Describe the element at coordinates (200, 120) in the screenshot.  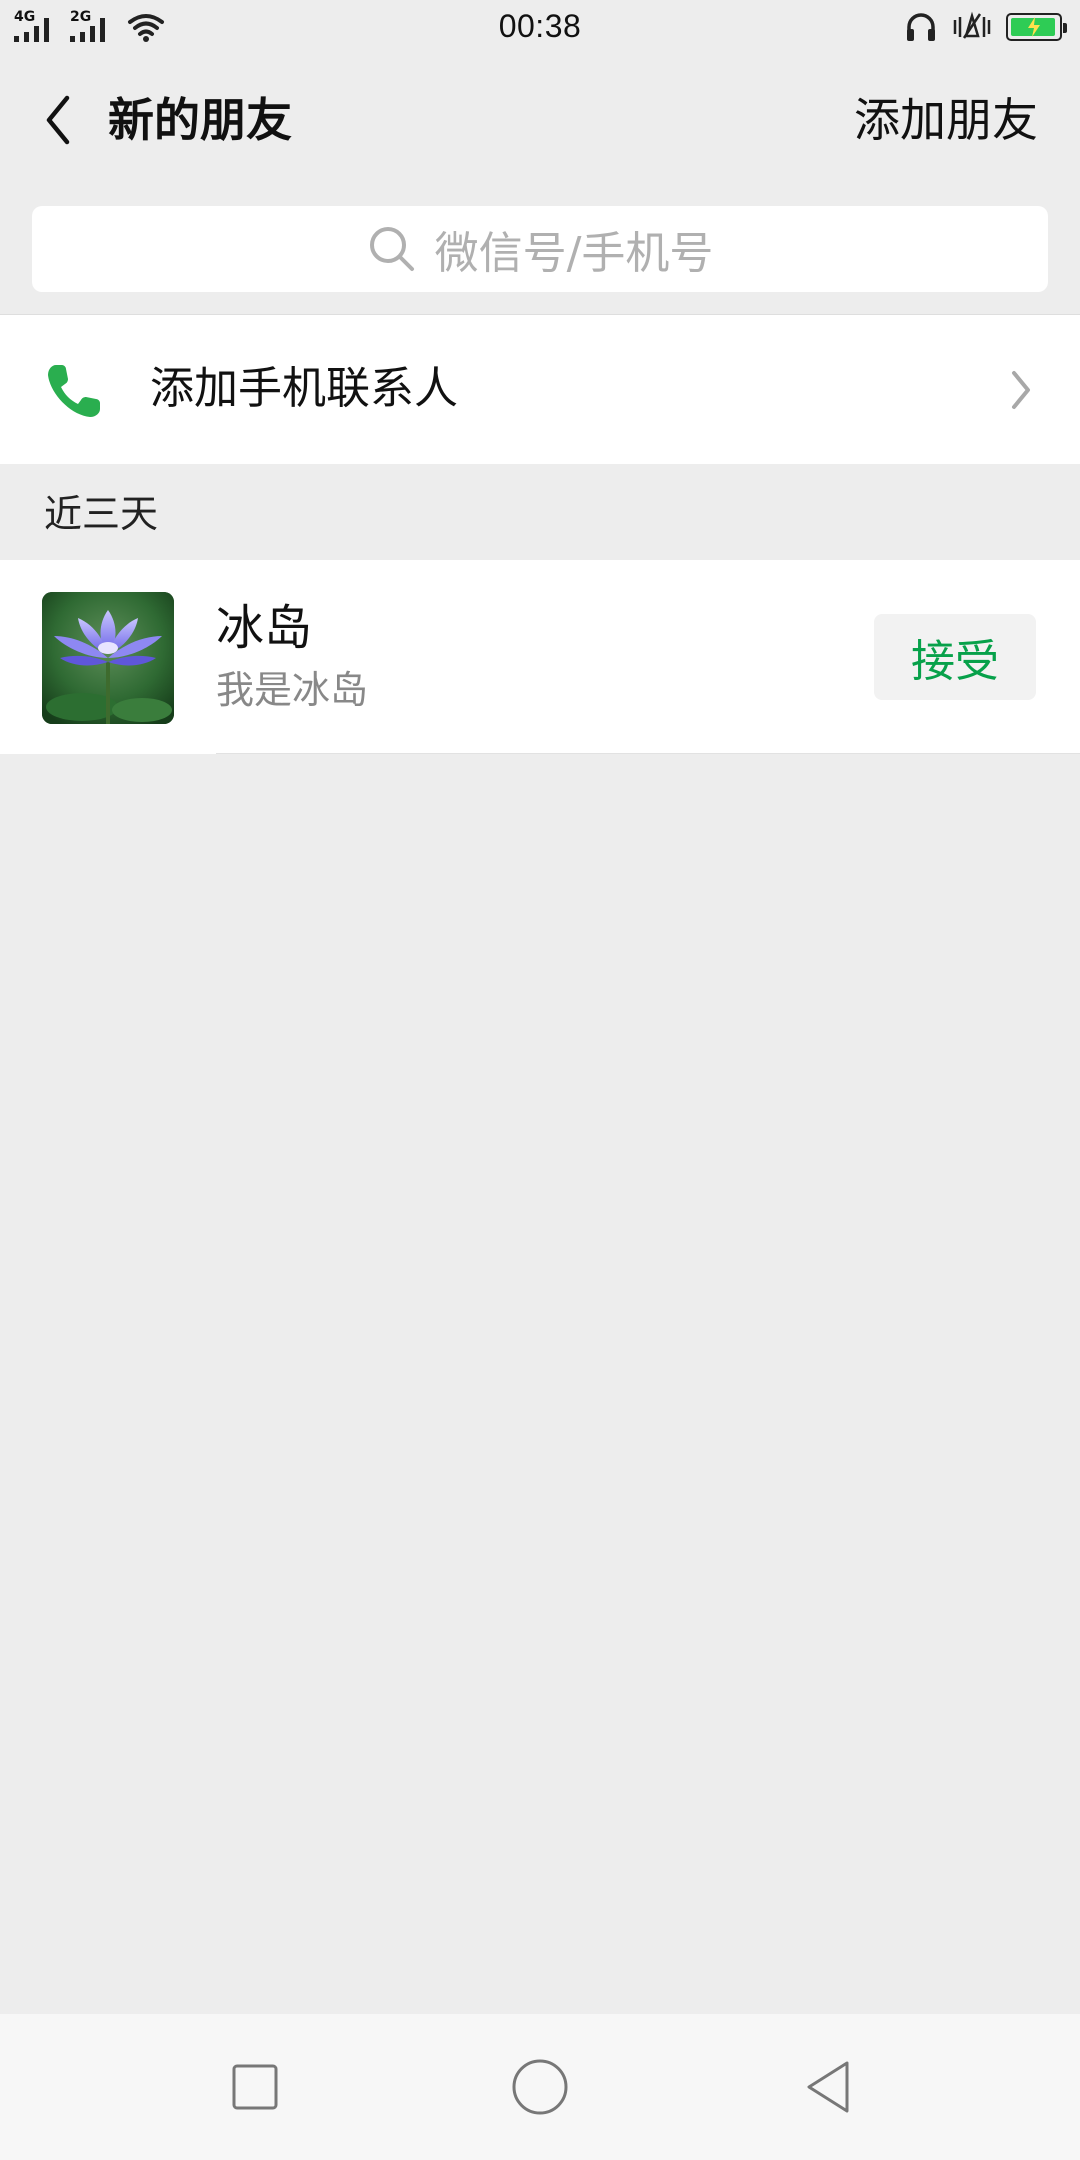
I see `page-title: 新的朋友` at that location.